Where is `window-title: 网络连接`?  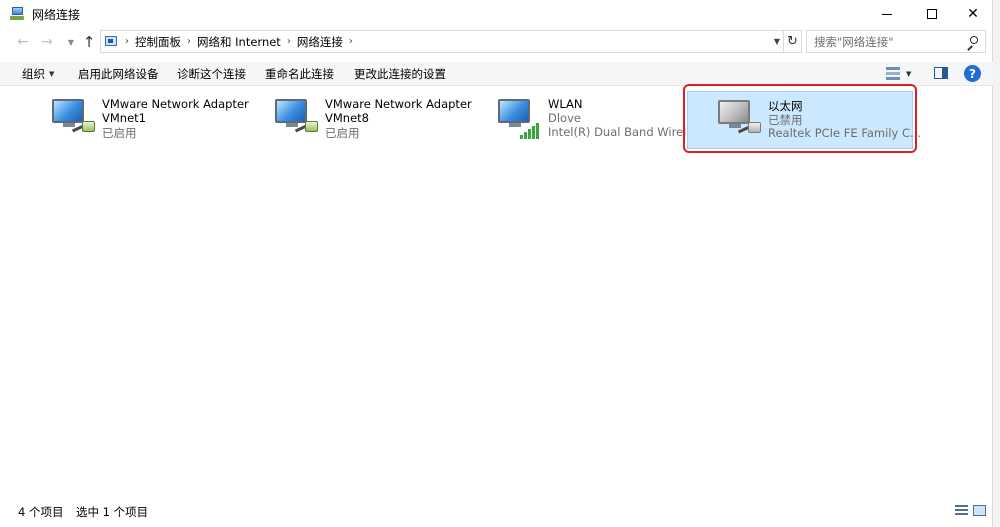
window-title: 网络连接 is located at coordinates (56, 14).